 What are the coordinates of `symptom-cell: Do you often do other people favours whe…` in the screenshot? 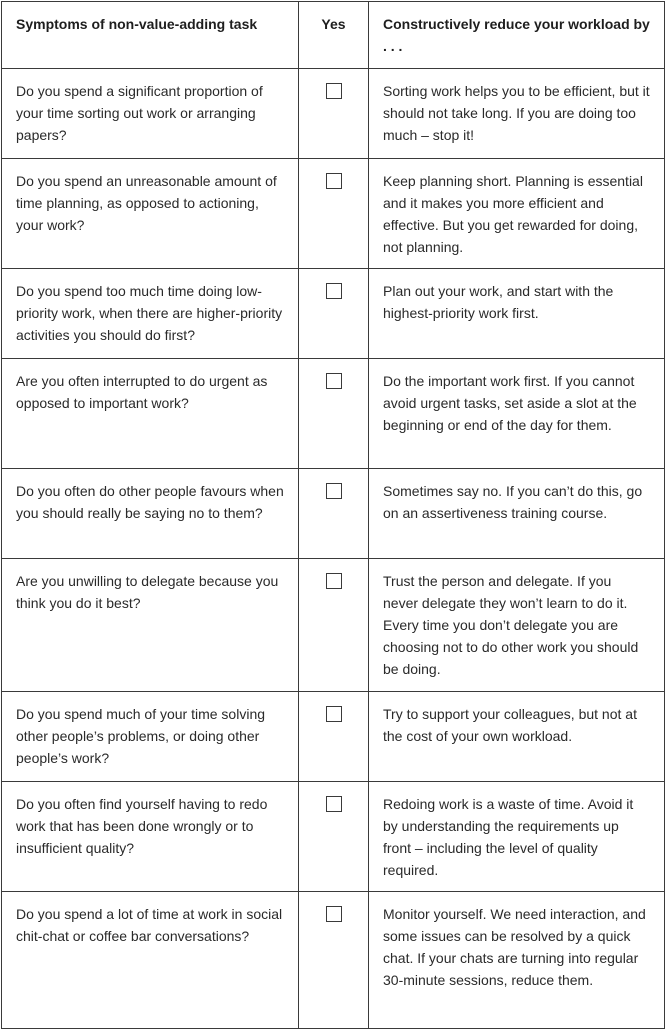 It's located at (150, 513).